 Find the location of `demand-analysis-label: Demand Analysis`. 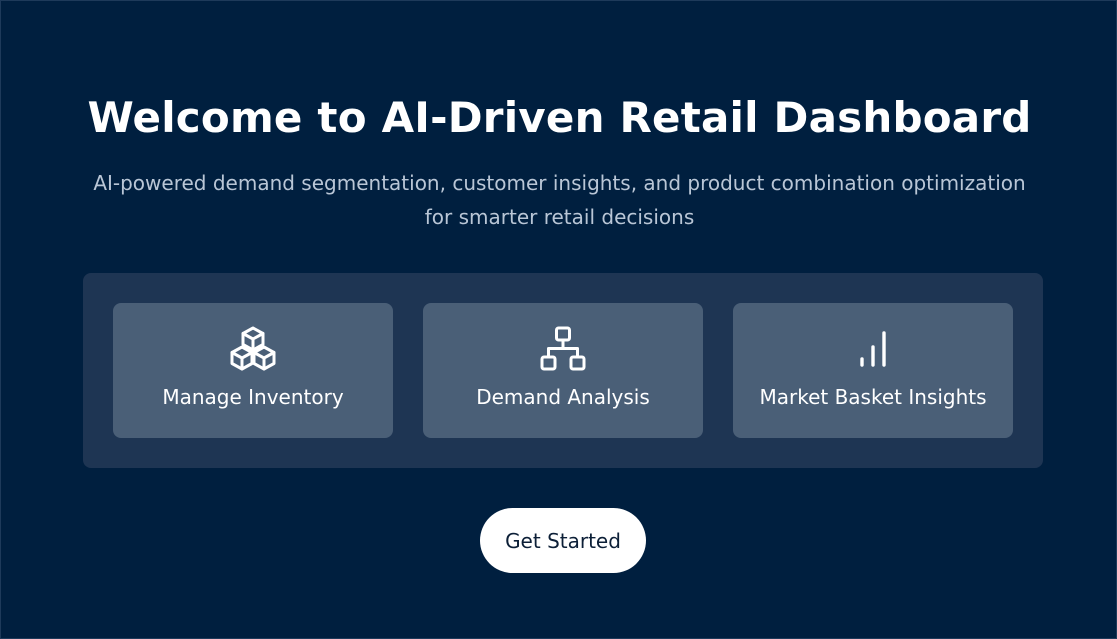

demand-analysis-label: Demand Analysis is located at coordinates (563, 397).